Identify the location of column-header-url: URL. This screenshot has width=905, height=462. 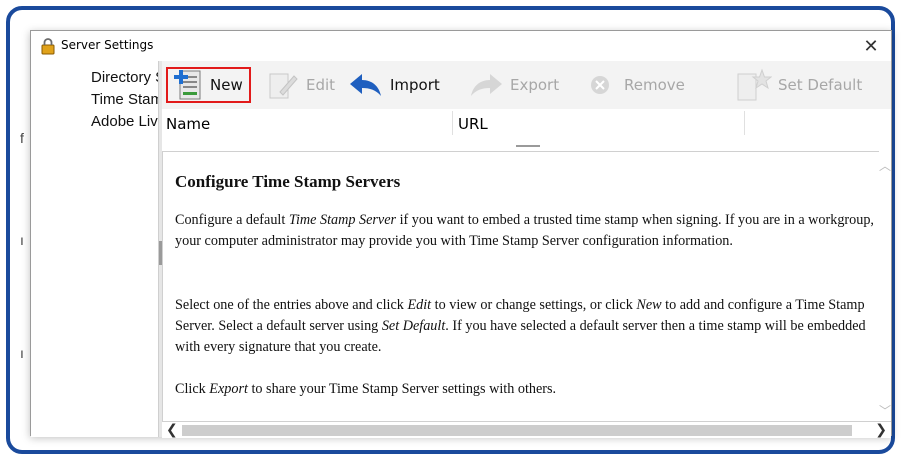
(473, 124).